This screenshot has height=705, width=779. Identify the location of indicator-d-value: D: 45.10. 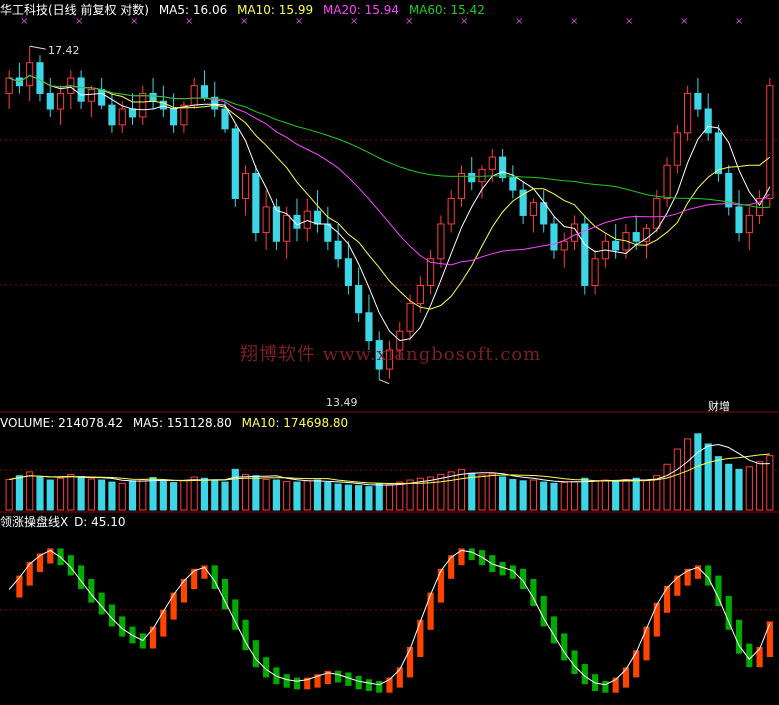
(100, 522).